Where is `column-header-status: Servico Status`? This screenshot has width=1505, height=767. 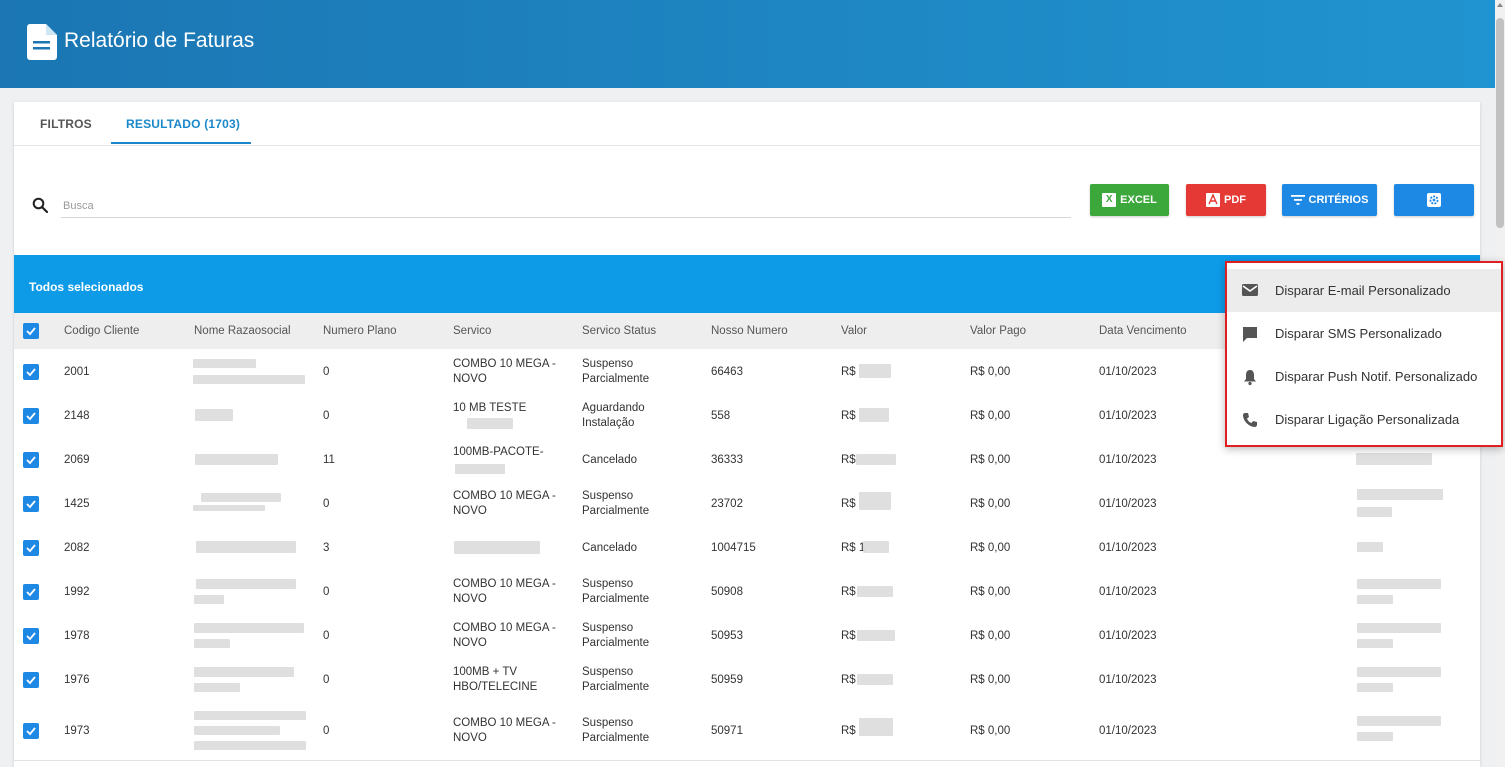 column-header-status: Servico Status is located at coordinates (619, 331).